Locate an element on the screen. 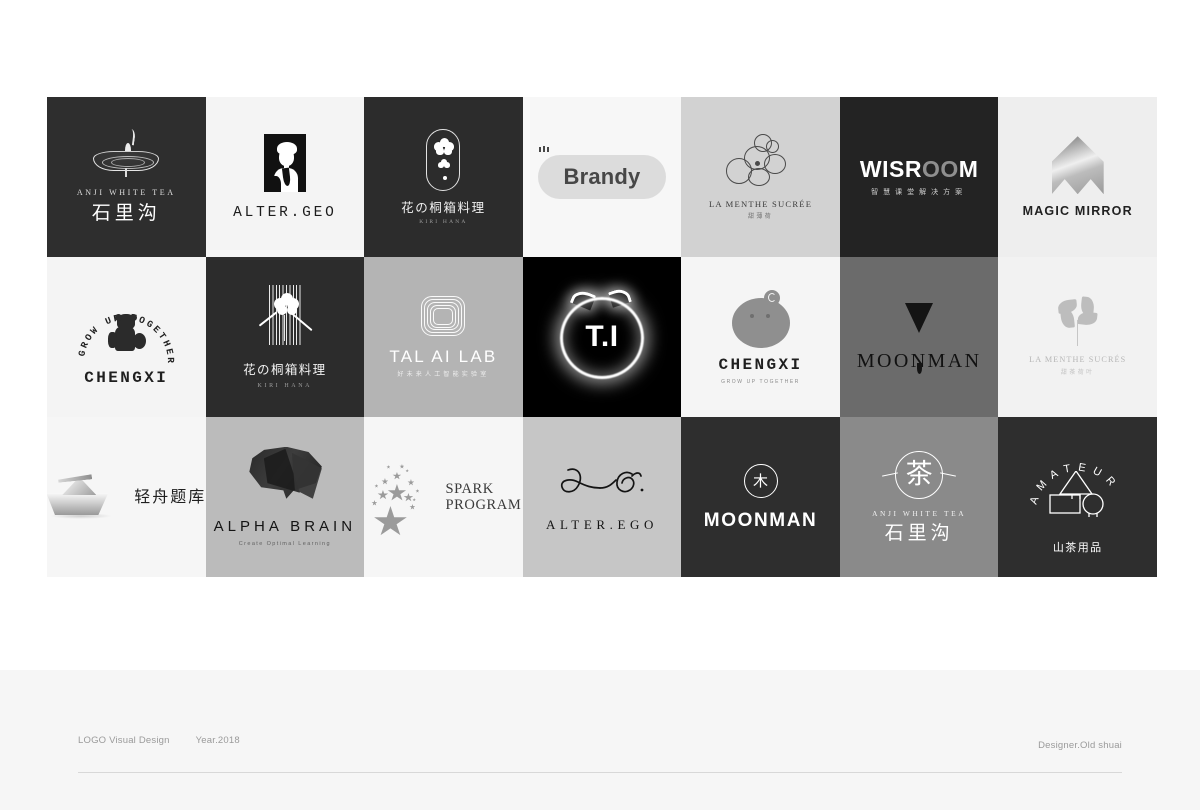 The width and height of the screenshot is (1200, 810). logo-cell-alter-geo: ALTER.GEO is located at coordinates (285, 177).